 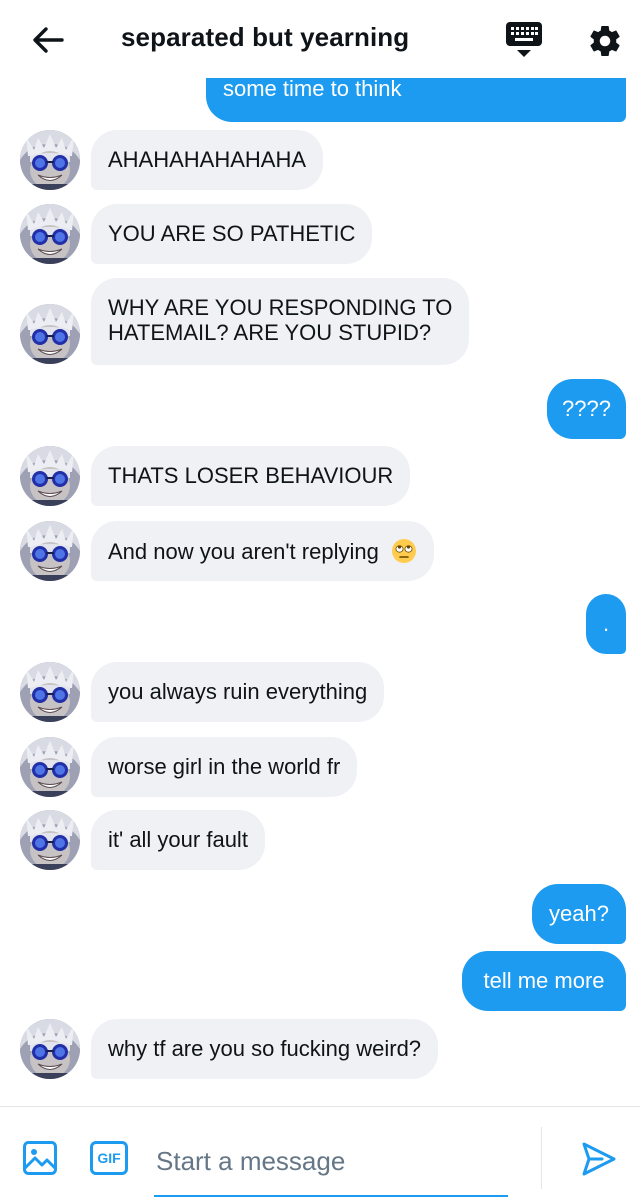 I want to click on send-icon, so click(x=599, y=1159).